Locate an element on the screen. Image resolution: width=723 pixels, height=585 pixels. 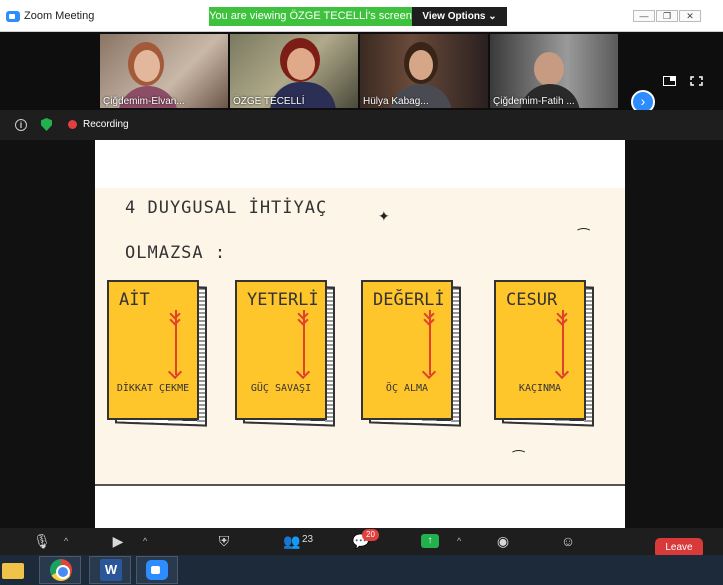
view-layout-icon is located at coordinates (669, 81).